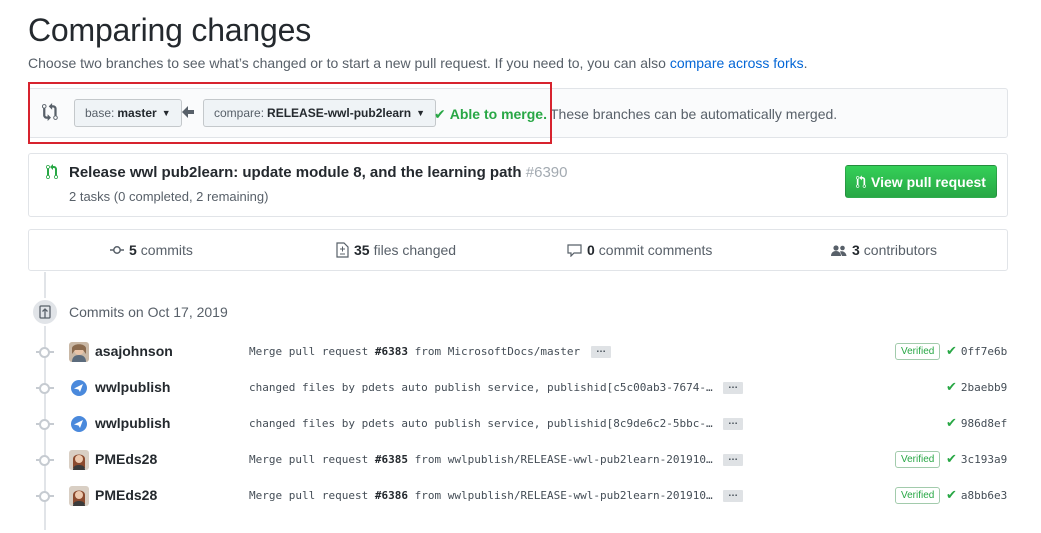  What do you see at coordinates (391, 351) in the screenshot?
I see `pr-link: #6383` at bounding box center [391, 351].